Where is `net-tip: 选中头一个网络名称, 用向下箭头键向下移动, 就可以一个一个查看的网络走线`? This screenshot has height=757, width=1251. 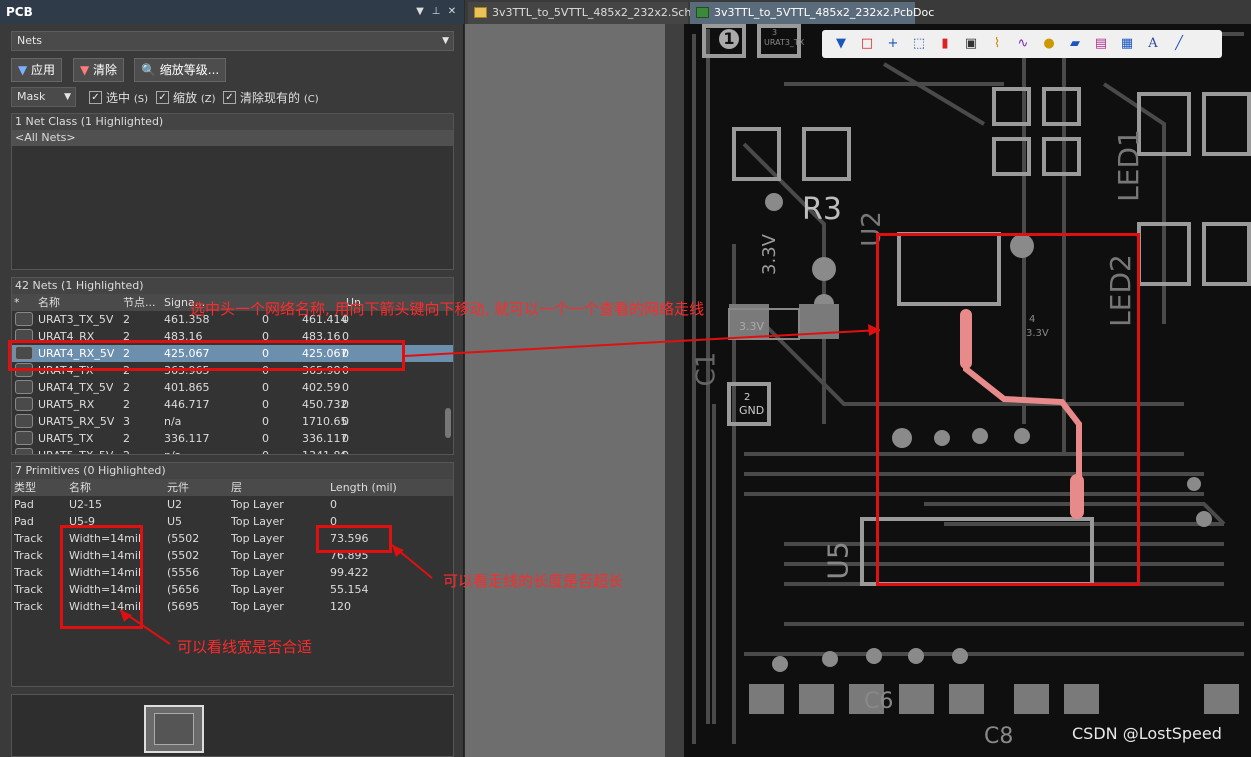
net-tip: 选中头一个网络名称, 用向下箭头键向下移动, 就可以一个一个查看的网络走线 is located at coordinates (447, 309).